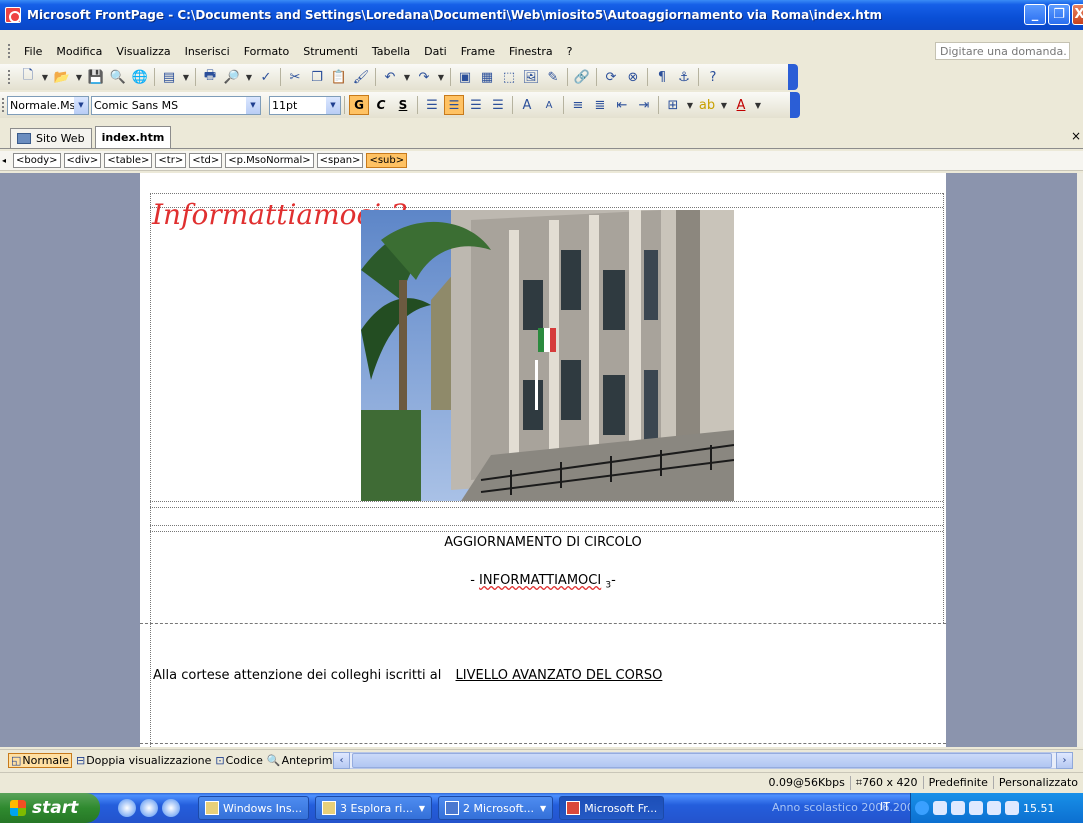 The image size is (1083, 823). I want to click on menu-formato: Formato, so click(267, 51).